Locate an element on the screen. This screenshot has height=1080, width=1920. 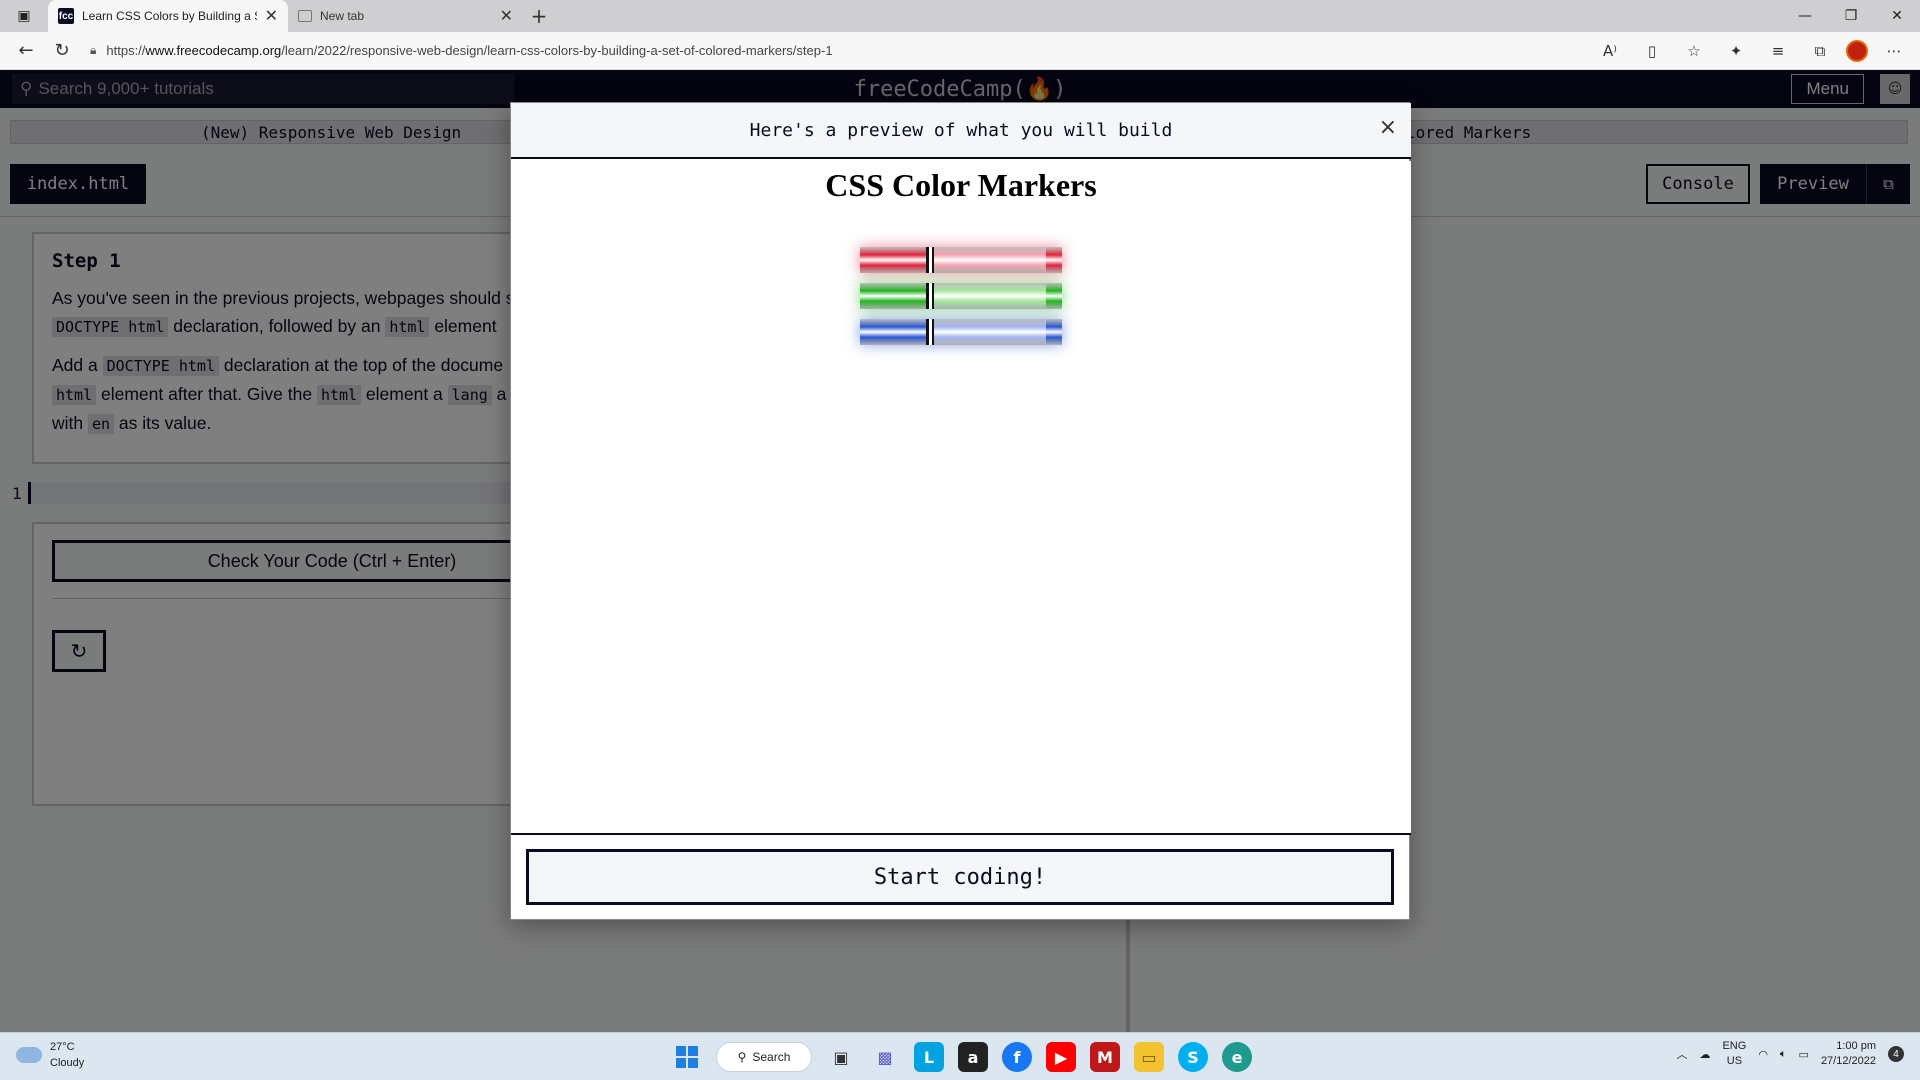
tab-actions-icon: ▣ is located at coordinates (24, 16).